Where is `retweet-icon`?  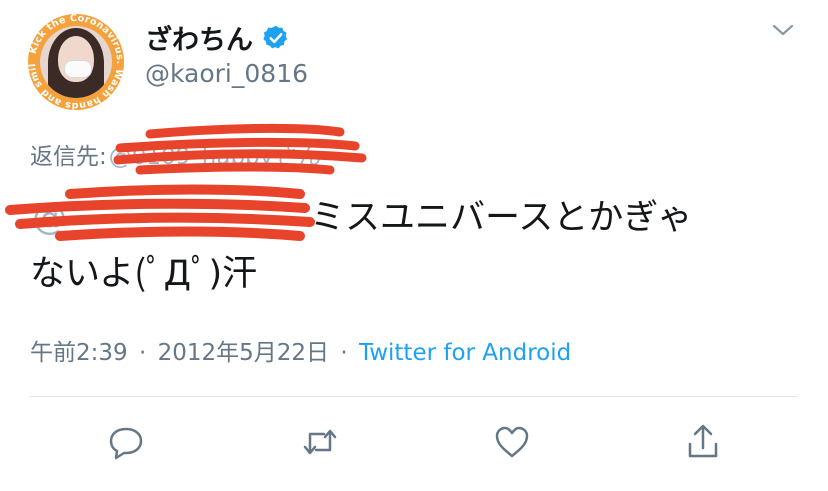 retweet-icon is located at coordinates (320, 442).